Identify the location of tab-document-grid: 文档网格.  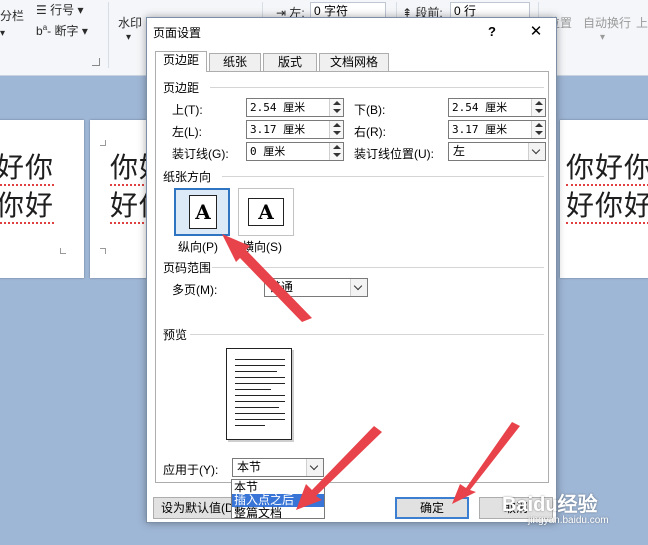
(354, 62).